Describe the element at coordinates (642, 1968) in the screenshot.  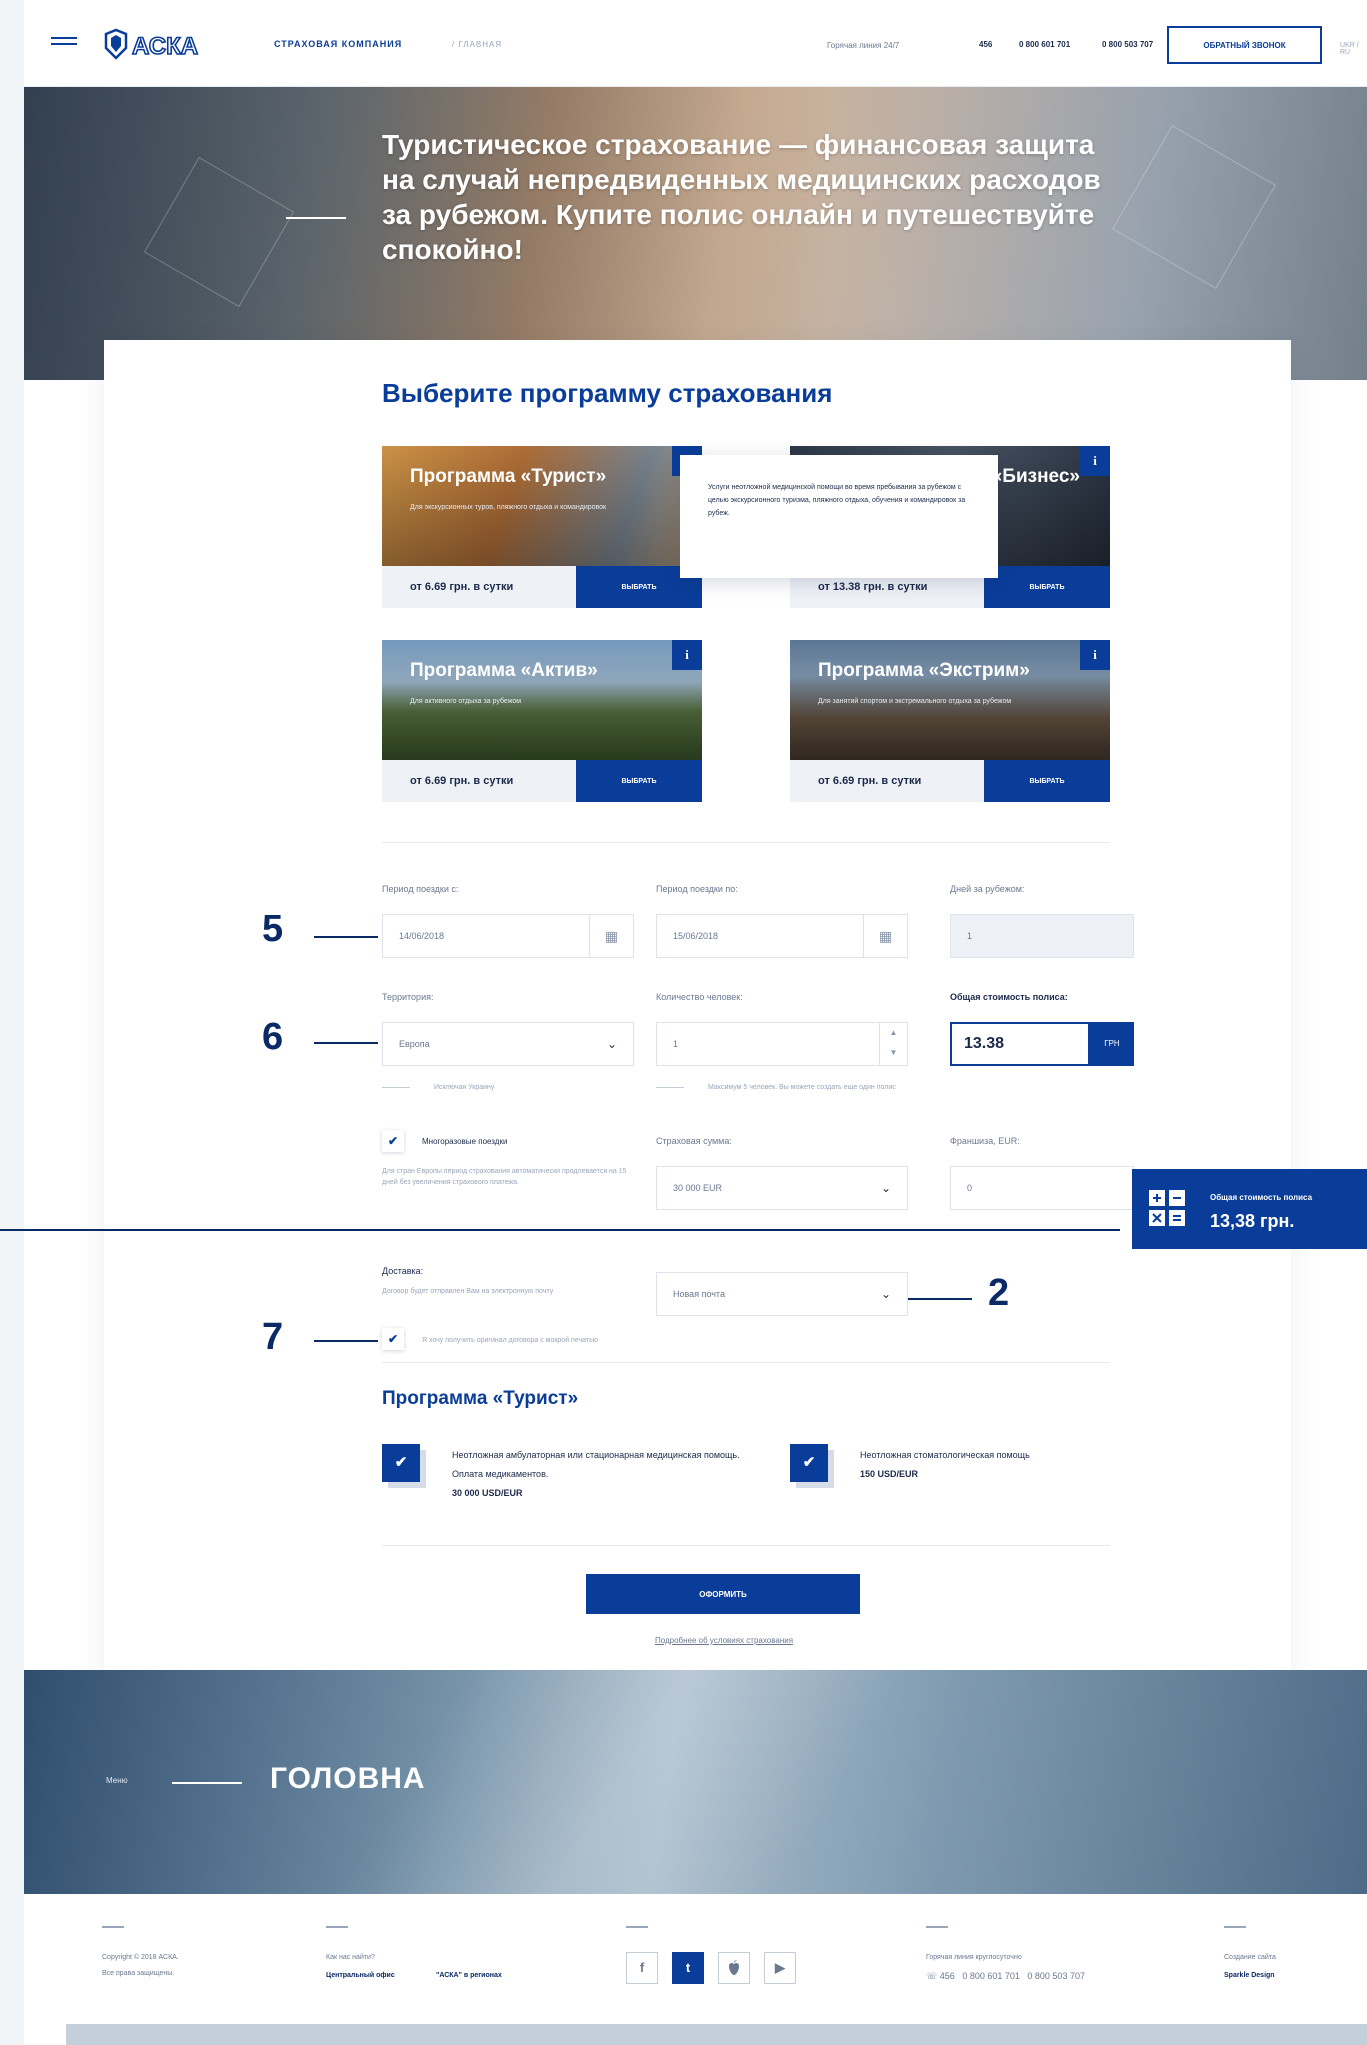
I see `facebook-icon: f` at that location.